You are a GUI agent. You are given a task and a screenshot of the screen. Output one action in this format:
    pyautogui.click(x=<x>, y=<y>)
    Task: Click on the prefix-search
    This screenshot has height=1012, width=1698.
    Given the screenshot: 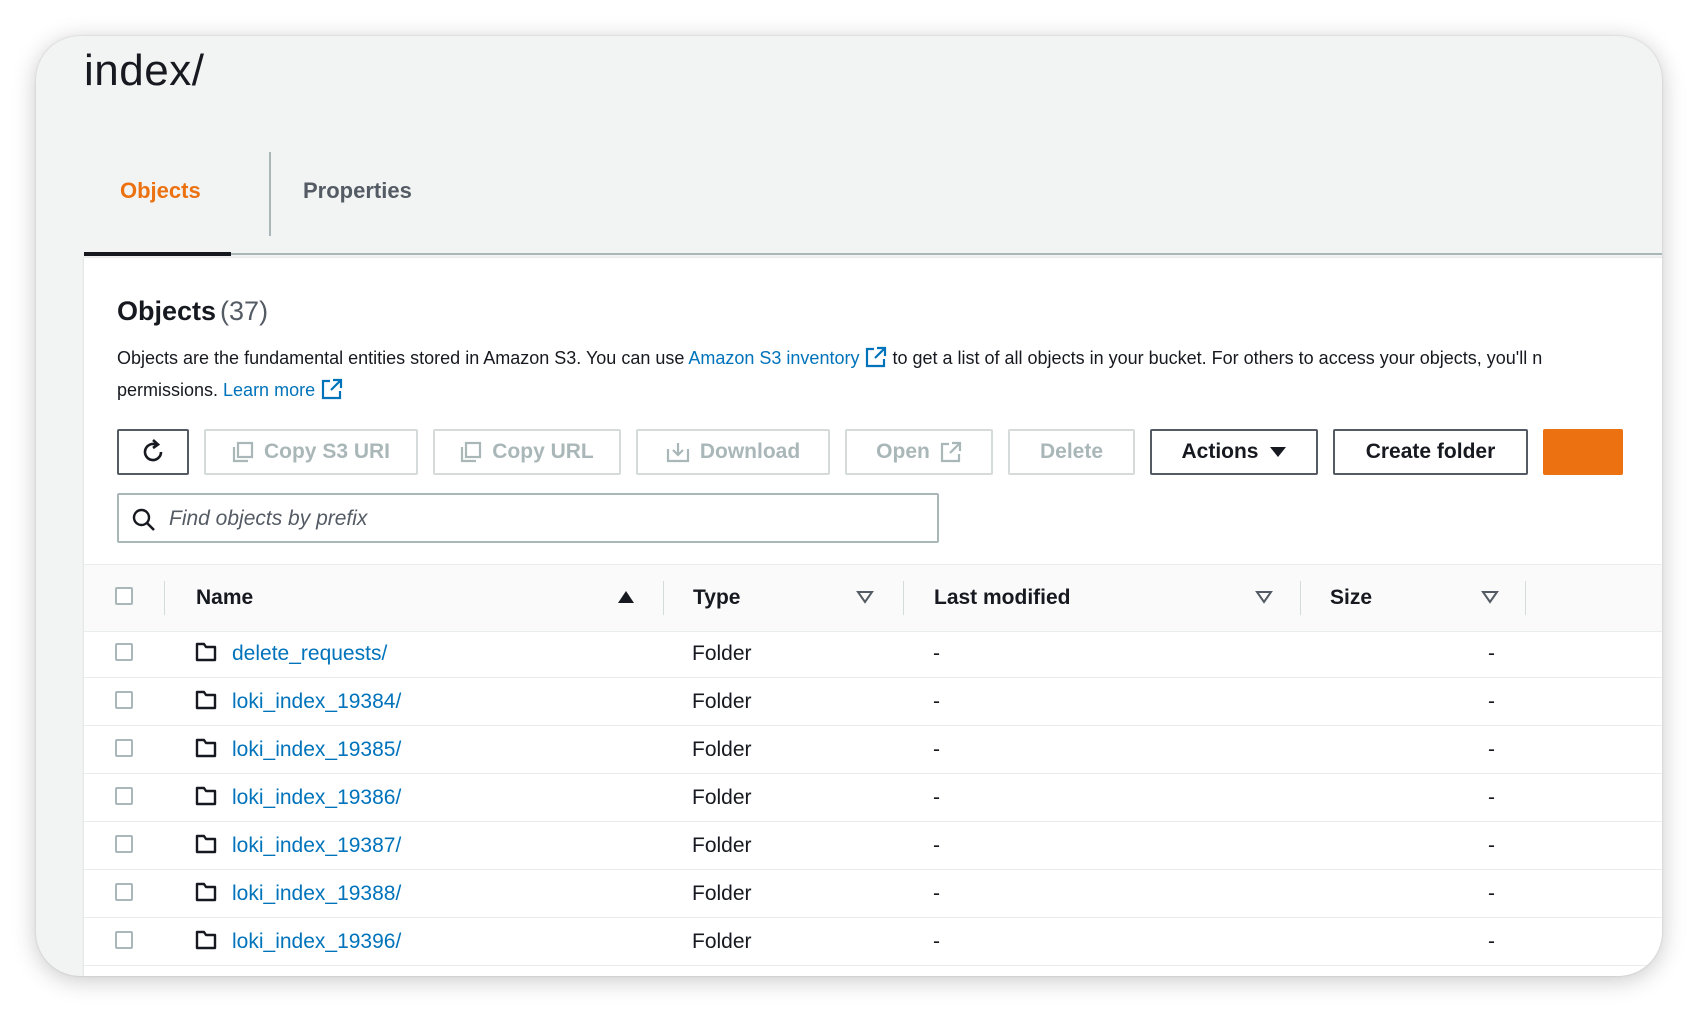 What is the action you would take?
    pyautogui.click(x=528, y=518)
    